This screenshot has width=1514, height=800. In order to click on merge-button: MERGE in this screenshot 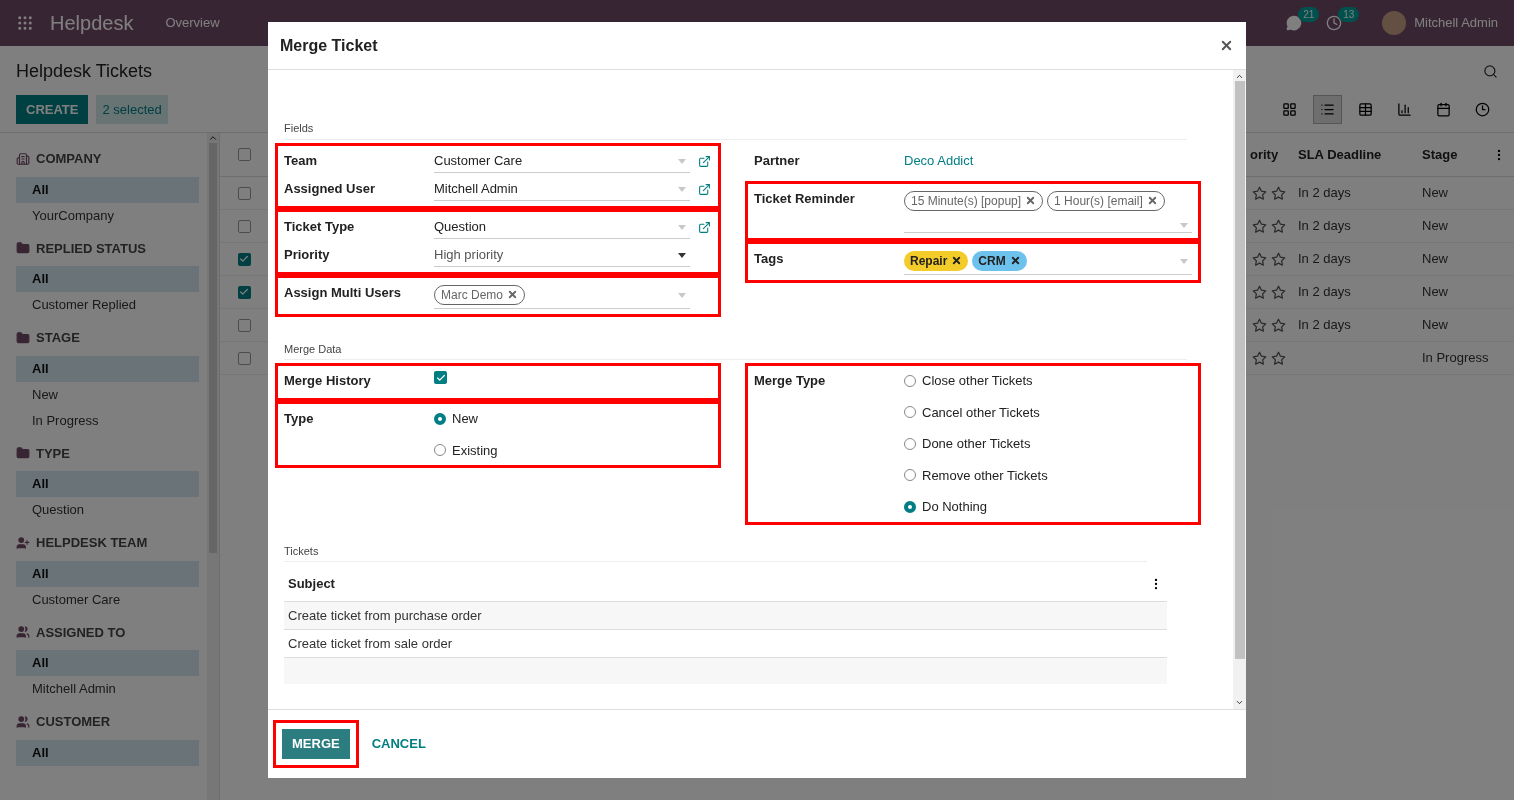, I will do `click(316, 744)`.